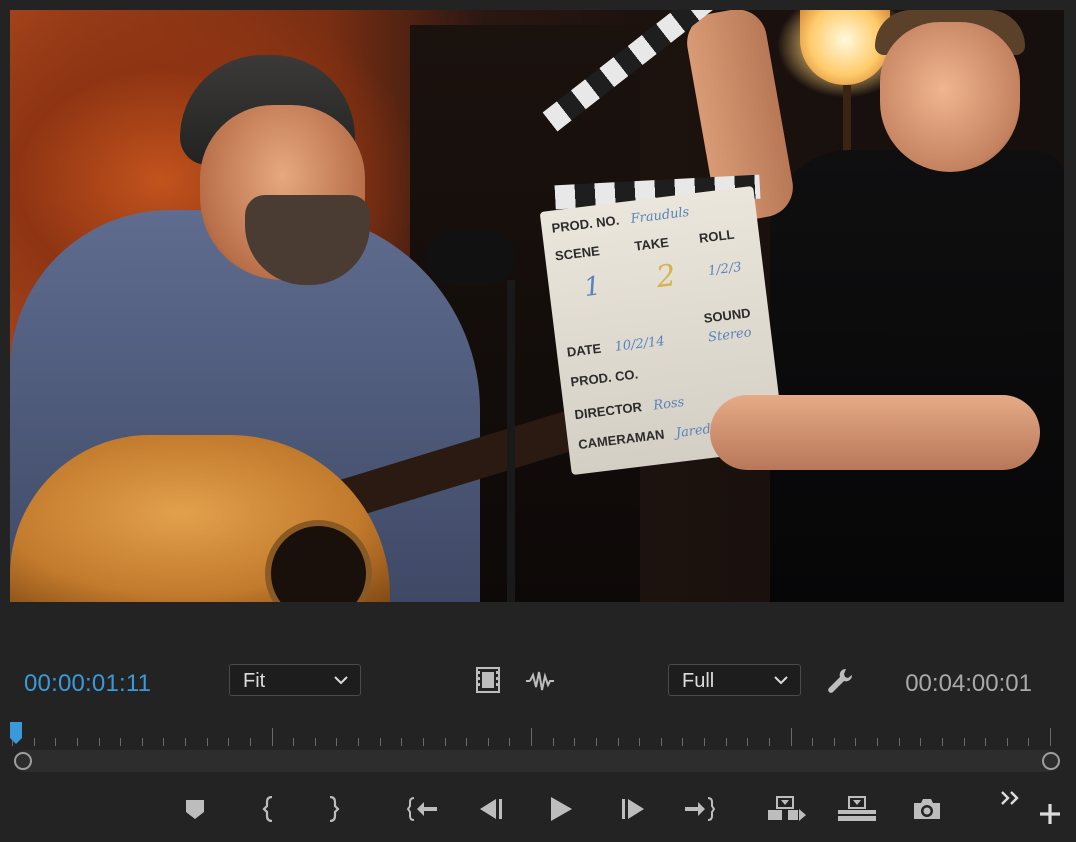 The width and height of the screenshot is (1076, 842). Describe the element at coordinates (787, 809) in the screenshot. I see `insert-button` at that location.